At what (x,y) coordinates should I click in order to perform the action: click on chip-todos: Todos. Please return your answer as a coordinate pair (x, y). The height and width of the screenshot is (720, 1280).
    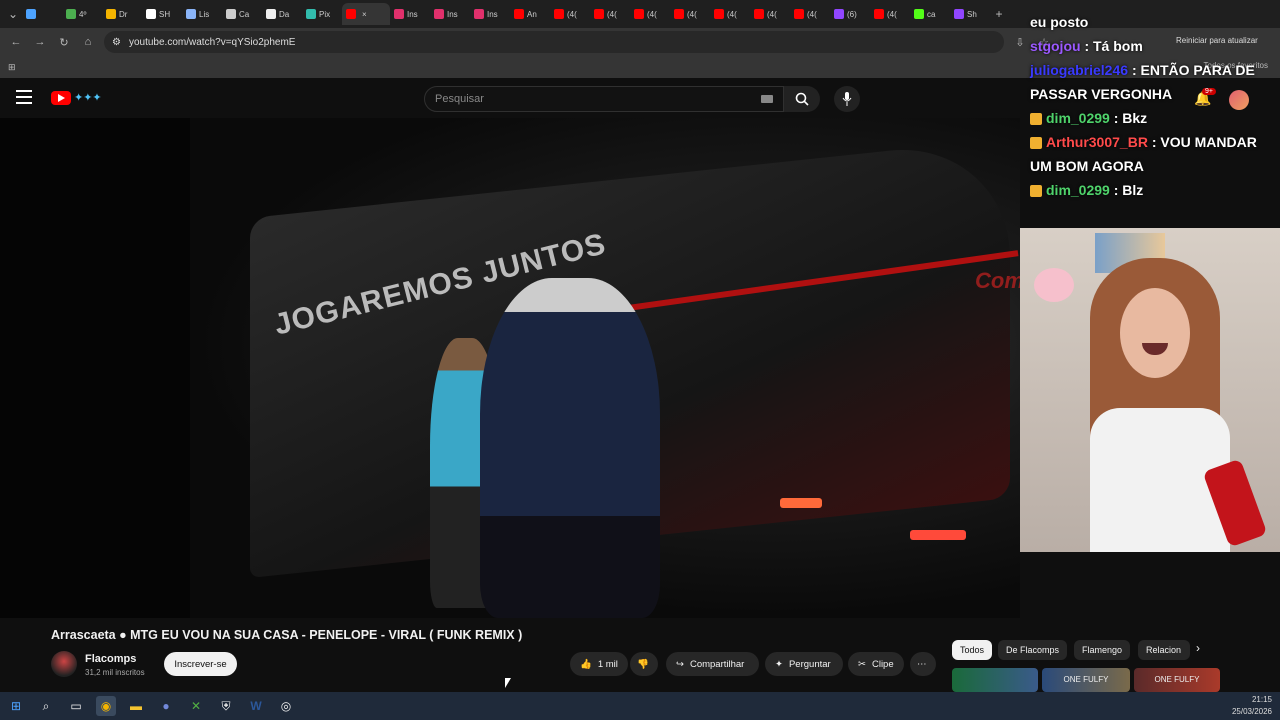
    Looking at the image, I should click on (972, 650).